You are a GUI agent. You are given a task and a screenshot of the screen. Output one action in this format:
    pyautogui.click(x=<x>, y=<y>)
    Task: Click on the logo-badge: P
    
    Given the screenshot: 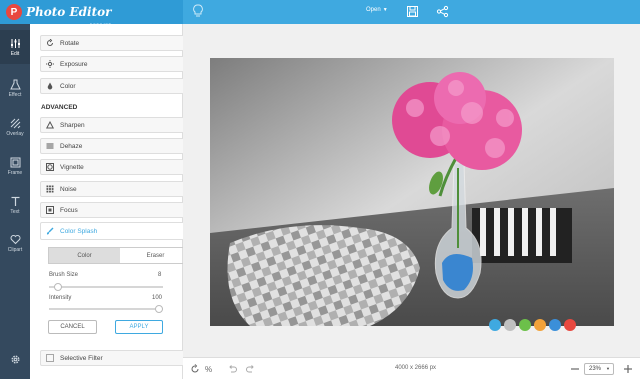 What is the action you would take?
    pyautogui.click(x=14, y=12)
    